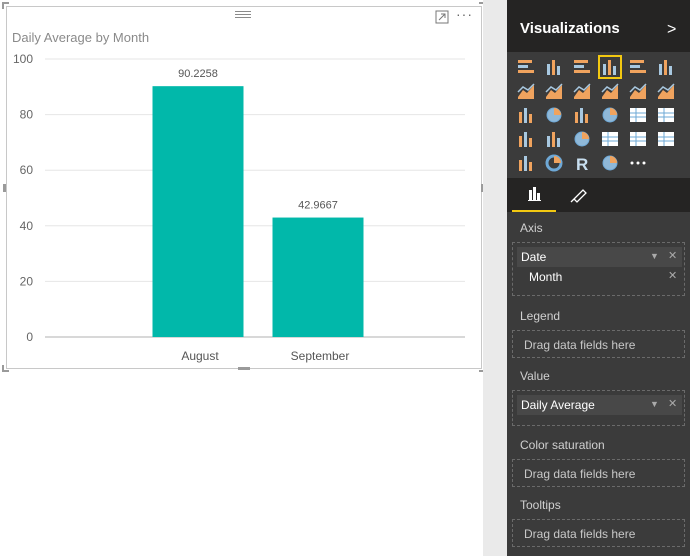 The width and height of the screenshot is (690, 556). I want to click on line-chart-icon, so click(526, 91).